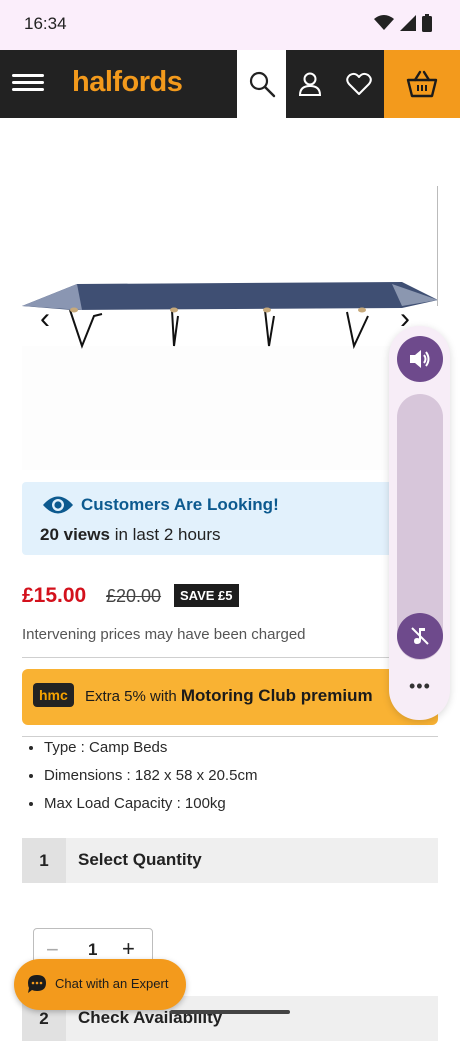  I want to click on carousel-divider, so click(437, 246).